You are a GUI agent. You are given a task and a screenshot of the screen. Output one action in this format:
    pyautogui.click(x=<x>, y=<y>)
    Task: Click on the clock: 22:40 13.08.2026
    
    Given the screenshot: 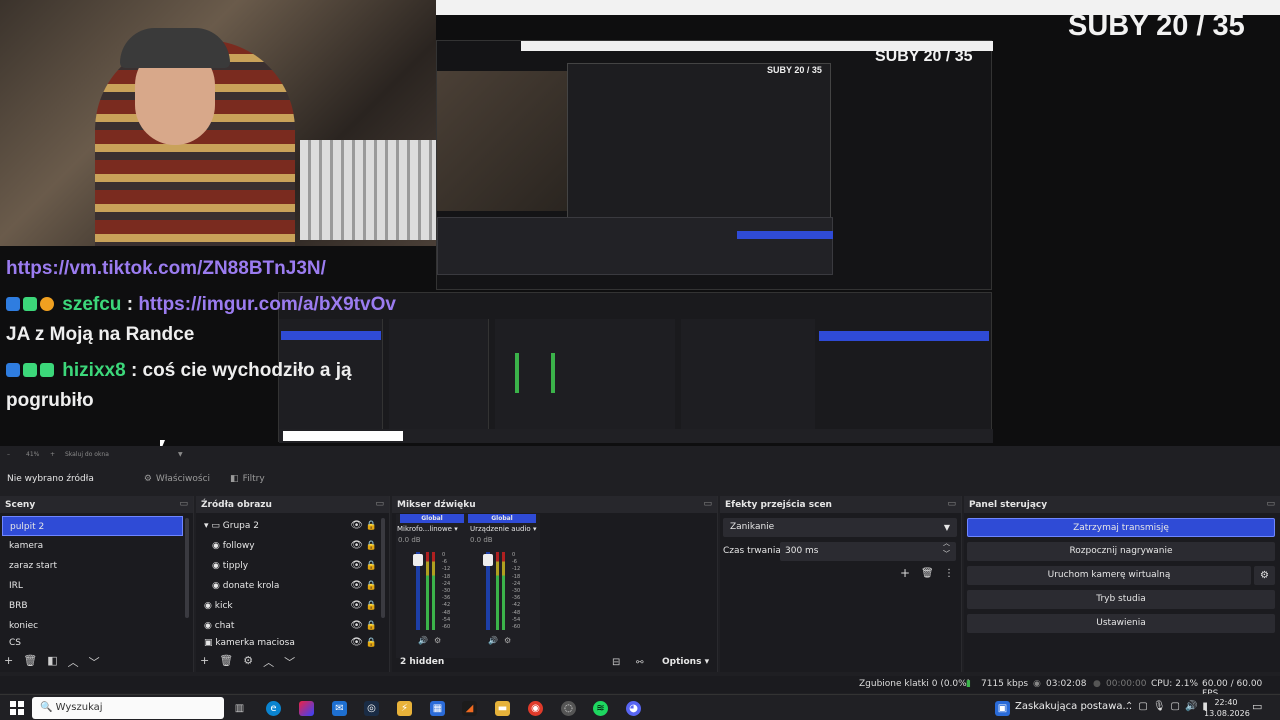 What is the action you would take?
    pyautogui.click(x=1227, y=708)
    